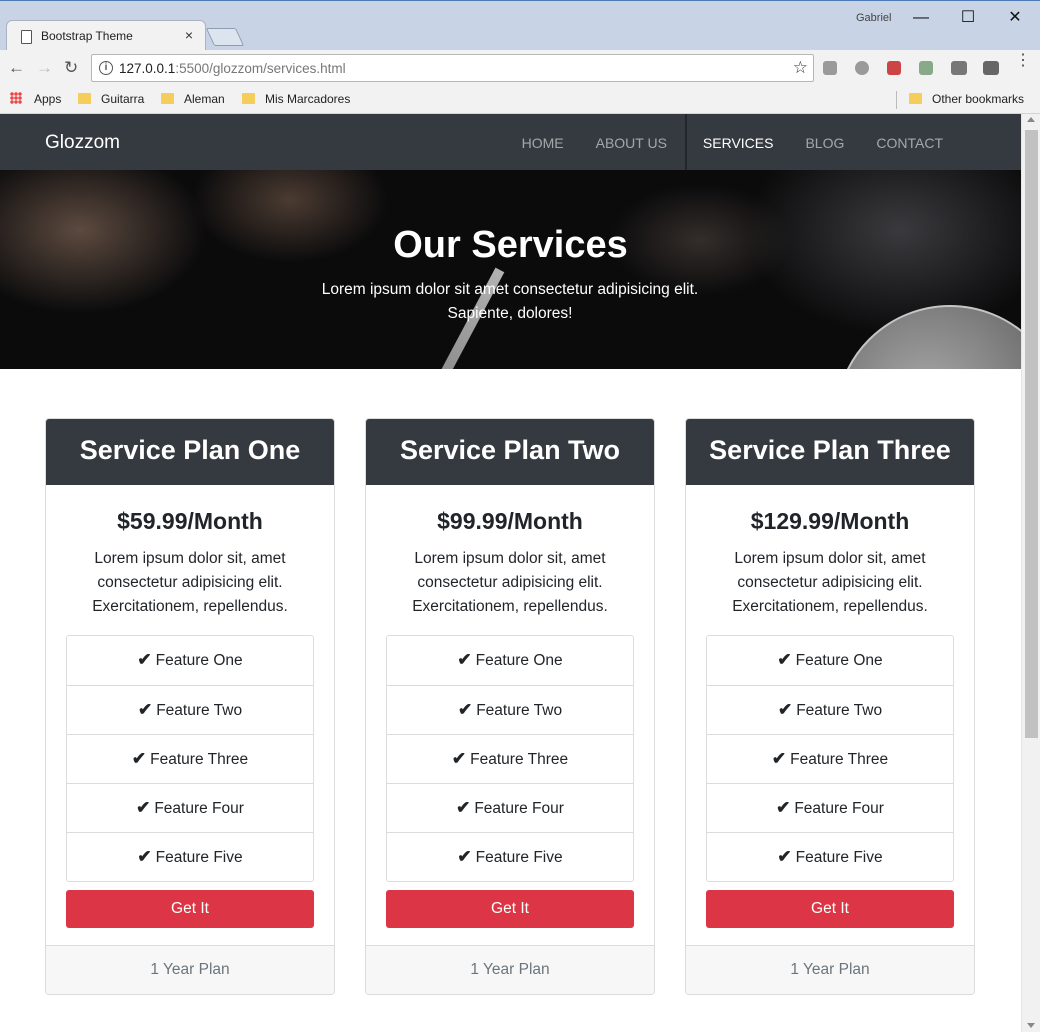 This screenshot has width=1040, height=1032. Describe the element at coordinates (800, 68) in the screenshot. I see `bookmark-star-icon: ☆` at that location.